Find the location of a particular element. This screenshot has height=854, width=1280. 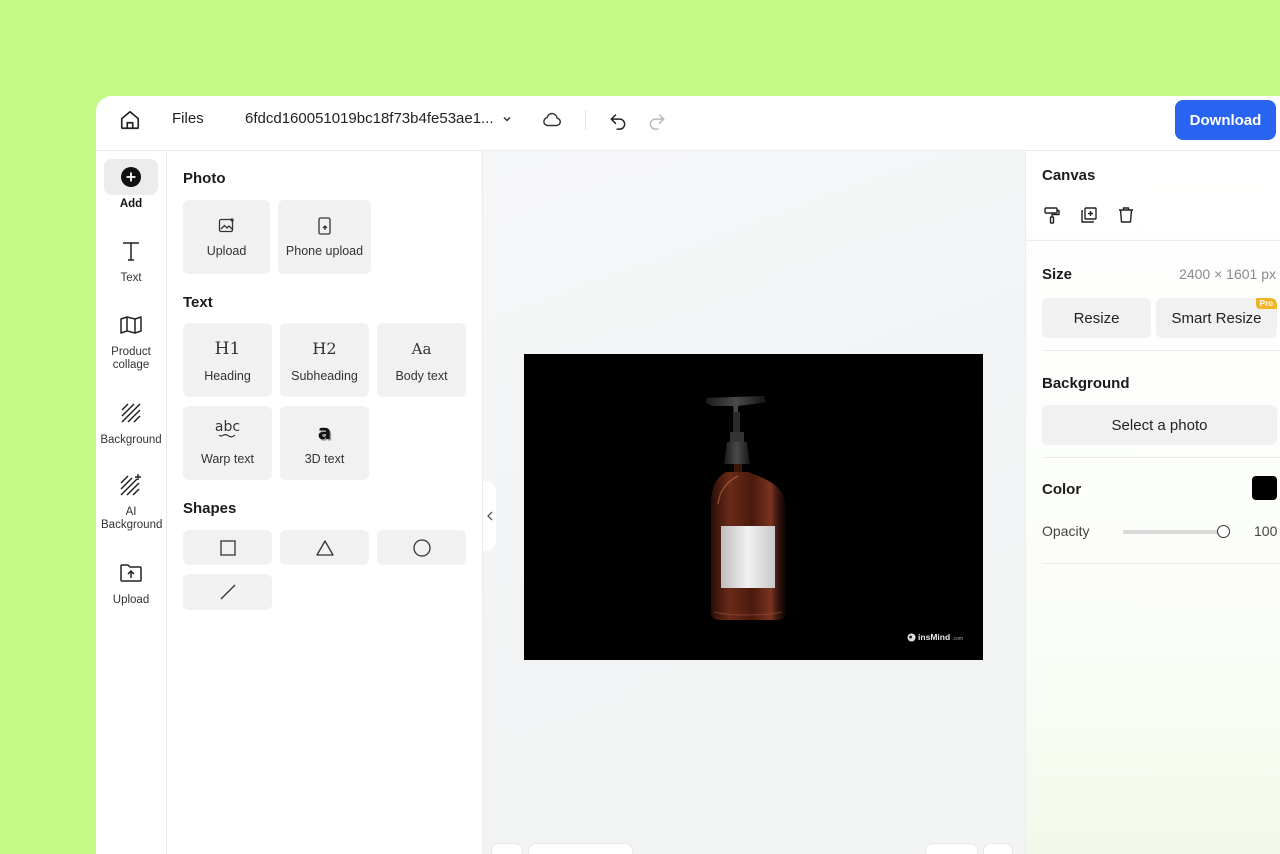

3d-text-glyph: a is located at coordinates (324, 431).